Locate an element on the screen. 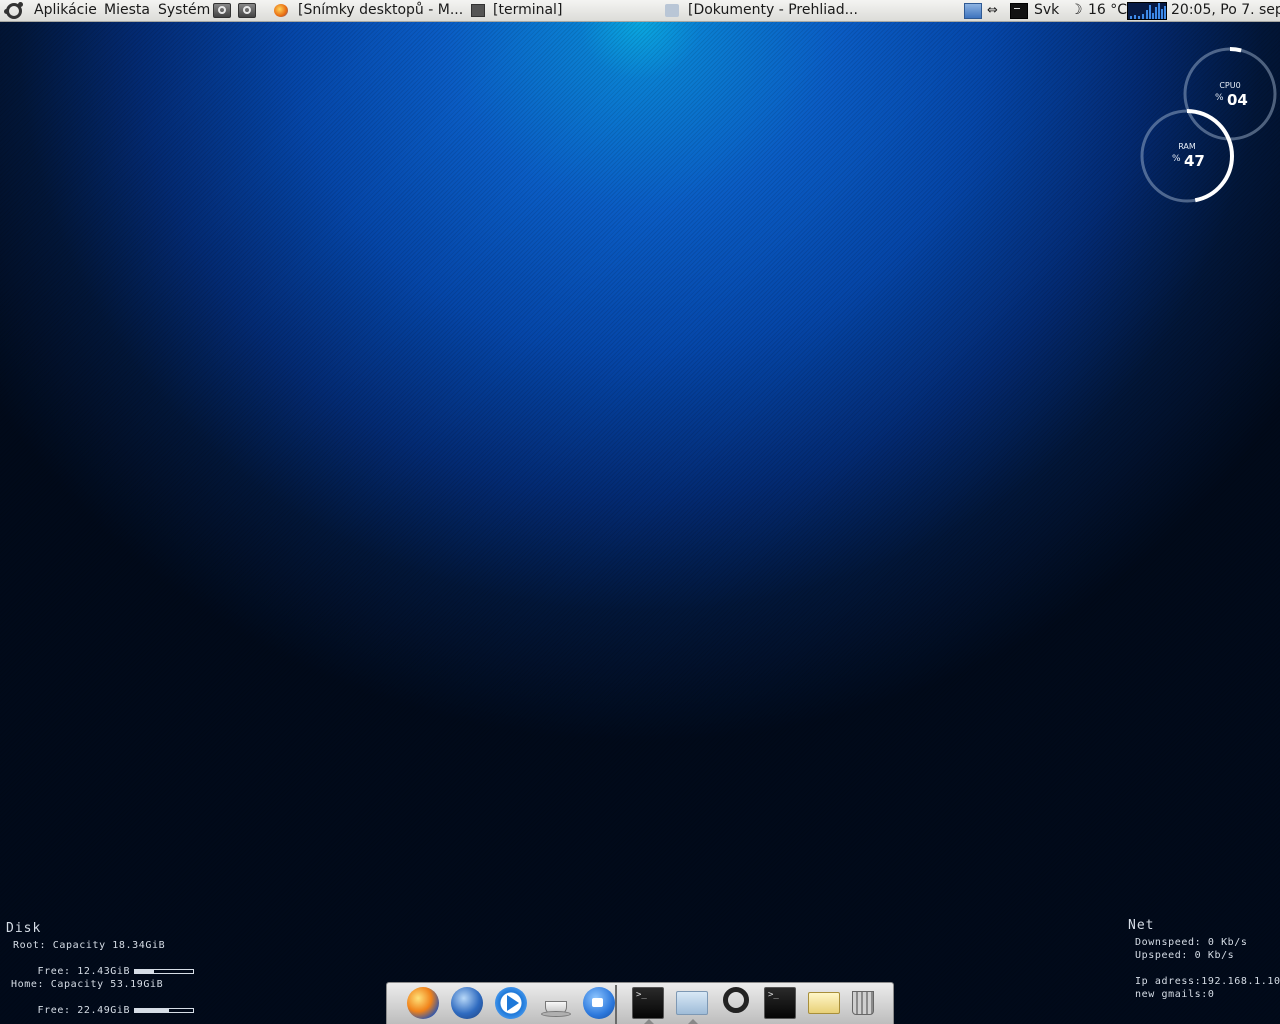  net-title: Net is located at coordinates (1141, 925).